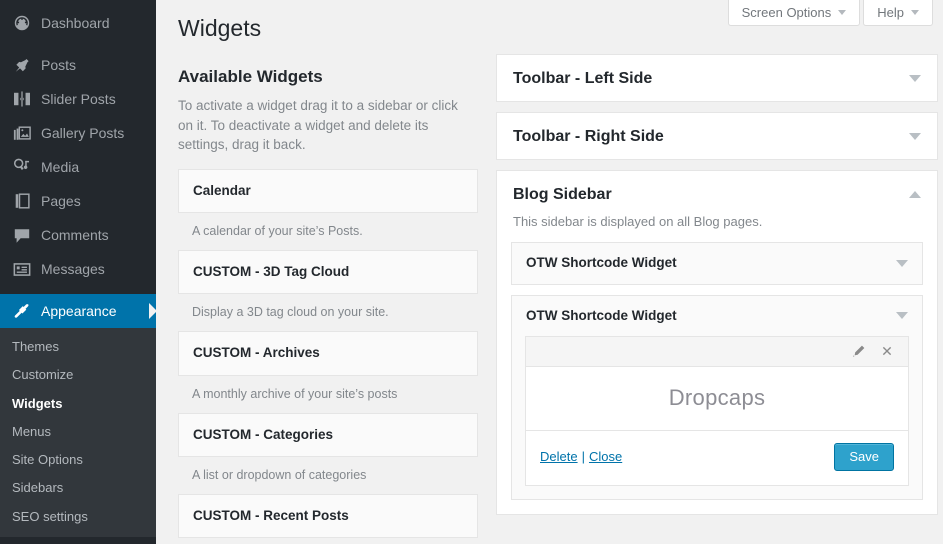  I want to click on widget-form-wrapper: Dropcaps Delete | Close Save, so click(717, 417).